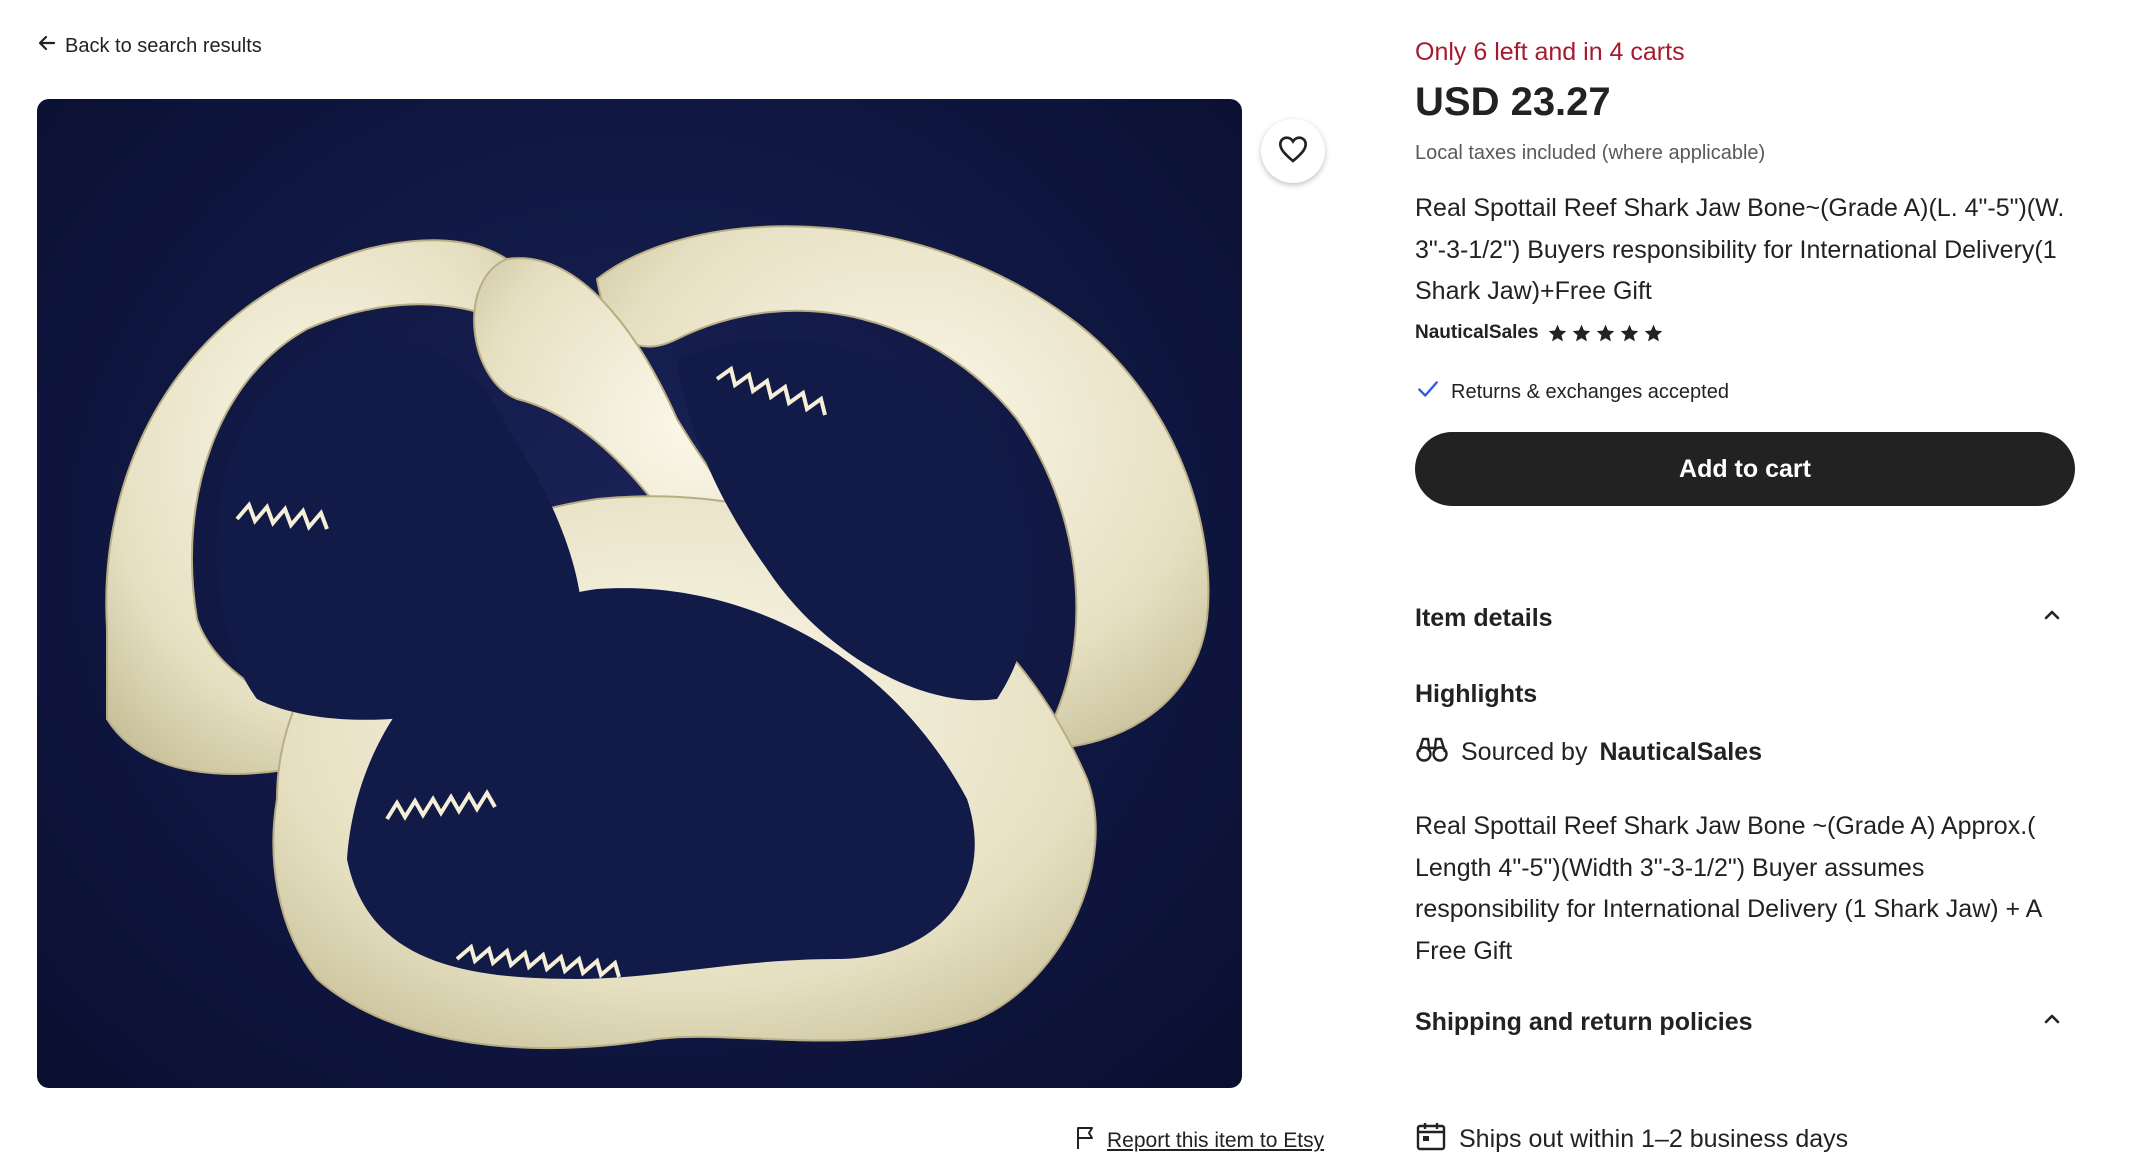  I want to click on calendar-icon, so click(1431, 1138).